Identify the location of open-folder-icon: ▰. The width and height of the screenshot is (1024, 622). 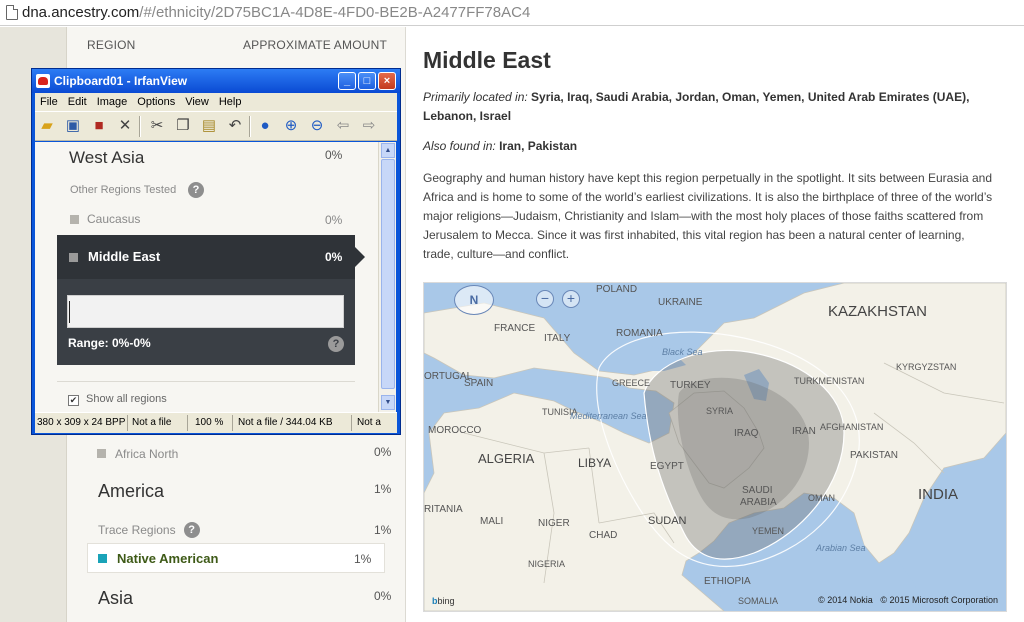
(47, 126).